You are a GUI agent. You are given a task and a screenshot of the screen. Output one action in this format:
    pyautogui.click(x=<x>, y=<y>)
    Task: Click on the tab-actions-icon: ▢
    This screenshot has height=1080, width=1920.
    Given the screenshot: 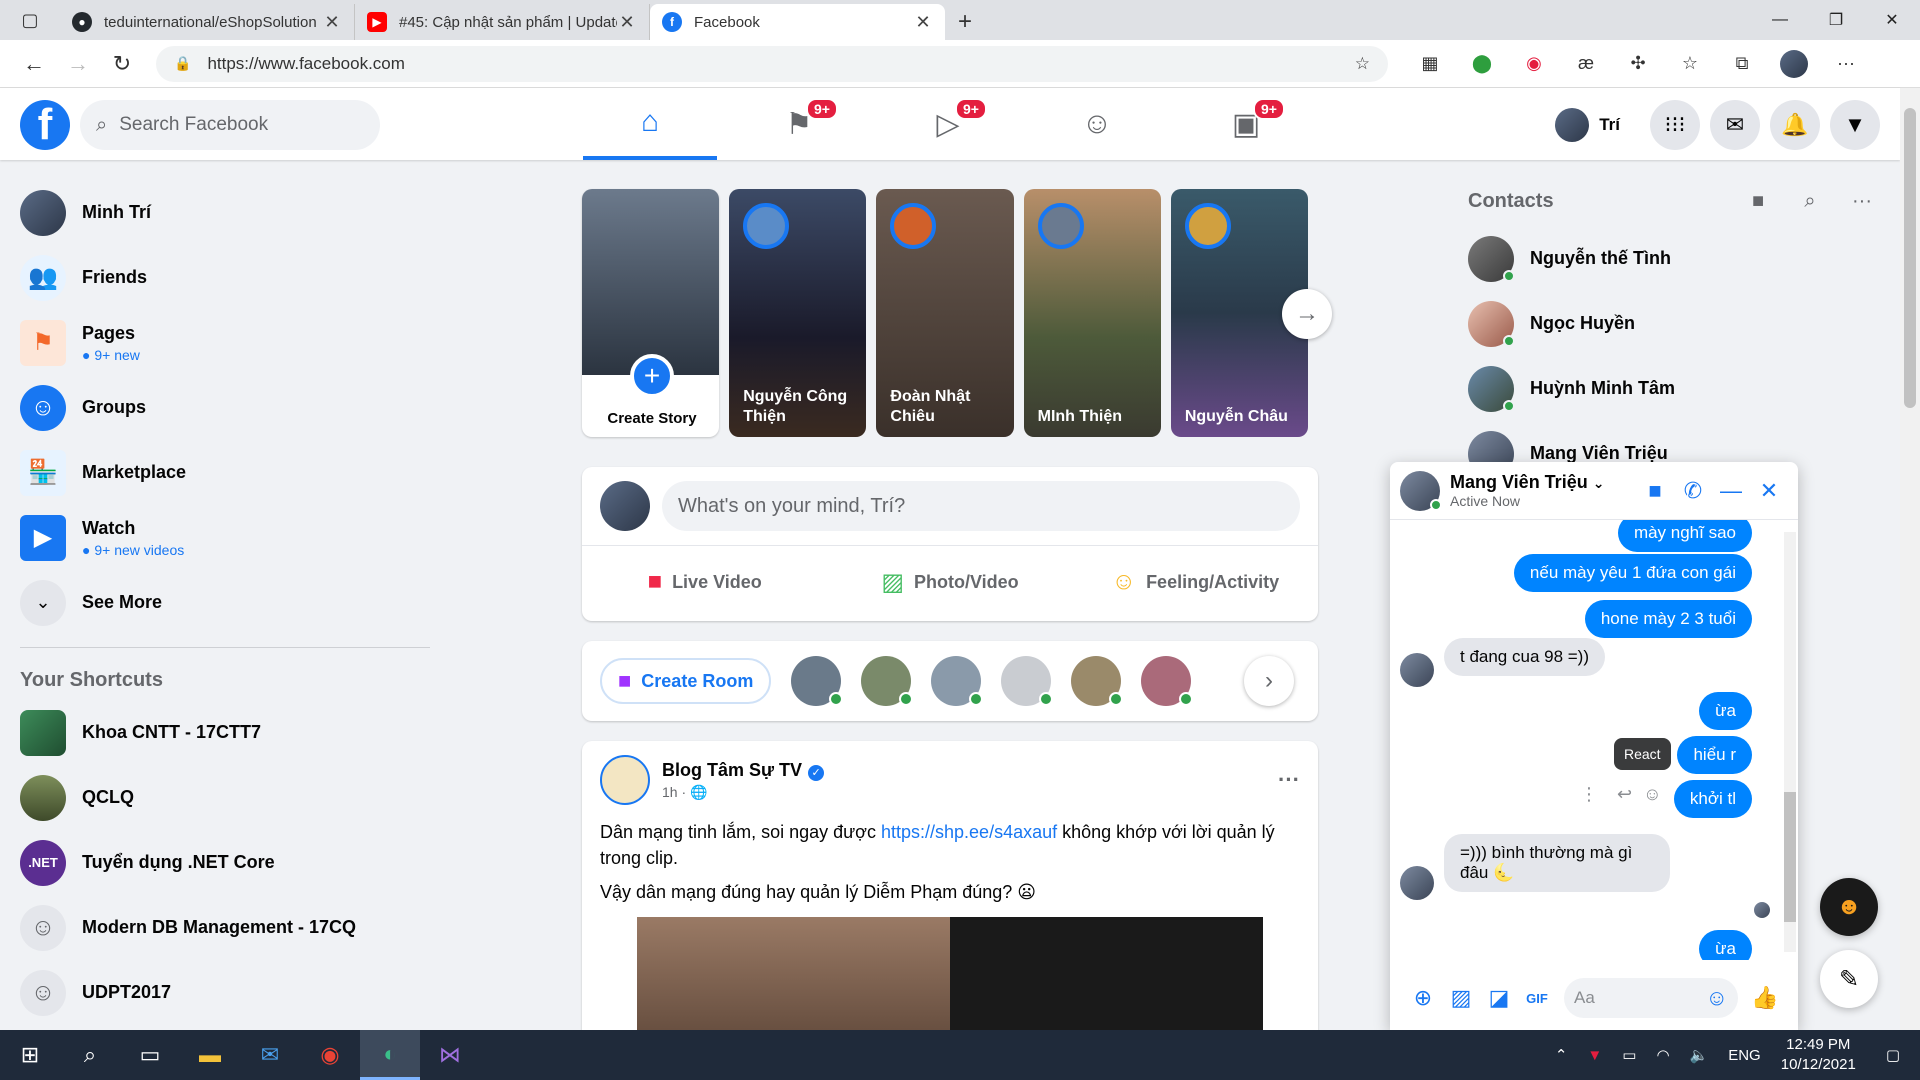 What is the action you would take?
    pyautogui.click(x=30, y=20)
    